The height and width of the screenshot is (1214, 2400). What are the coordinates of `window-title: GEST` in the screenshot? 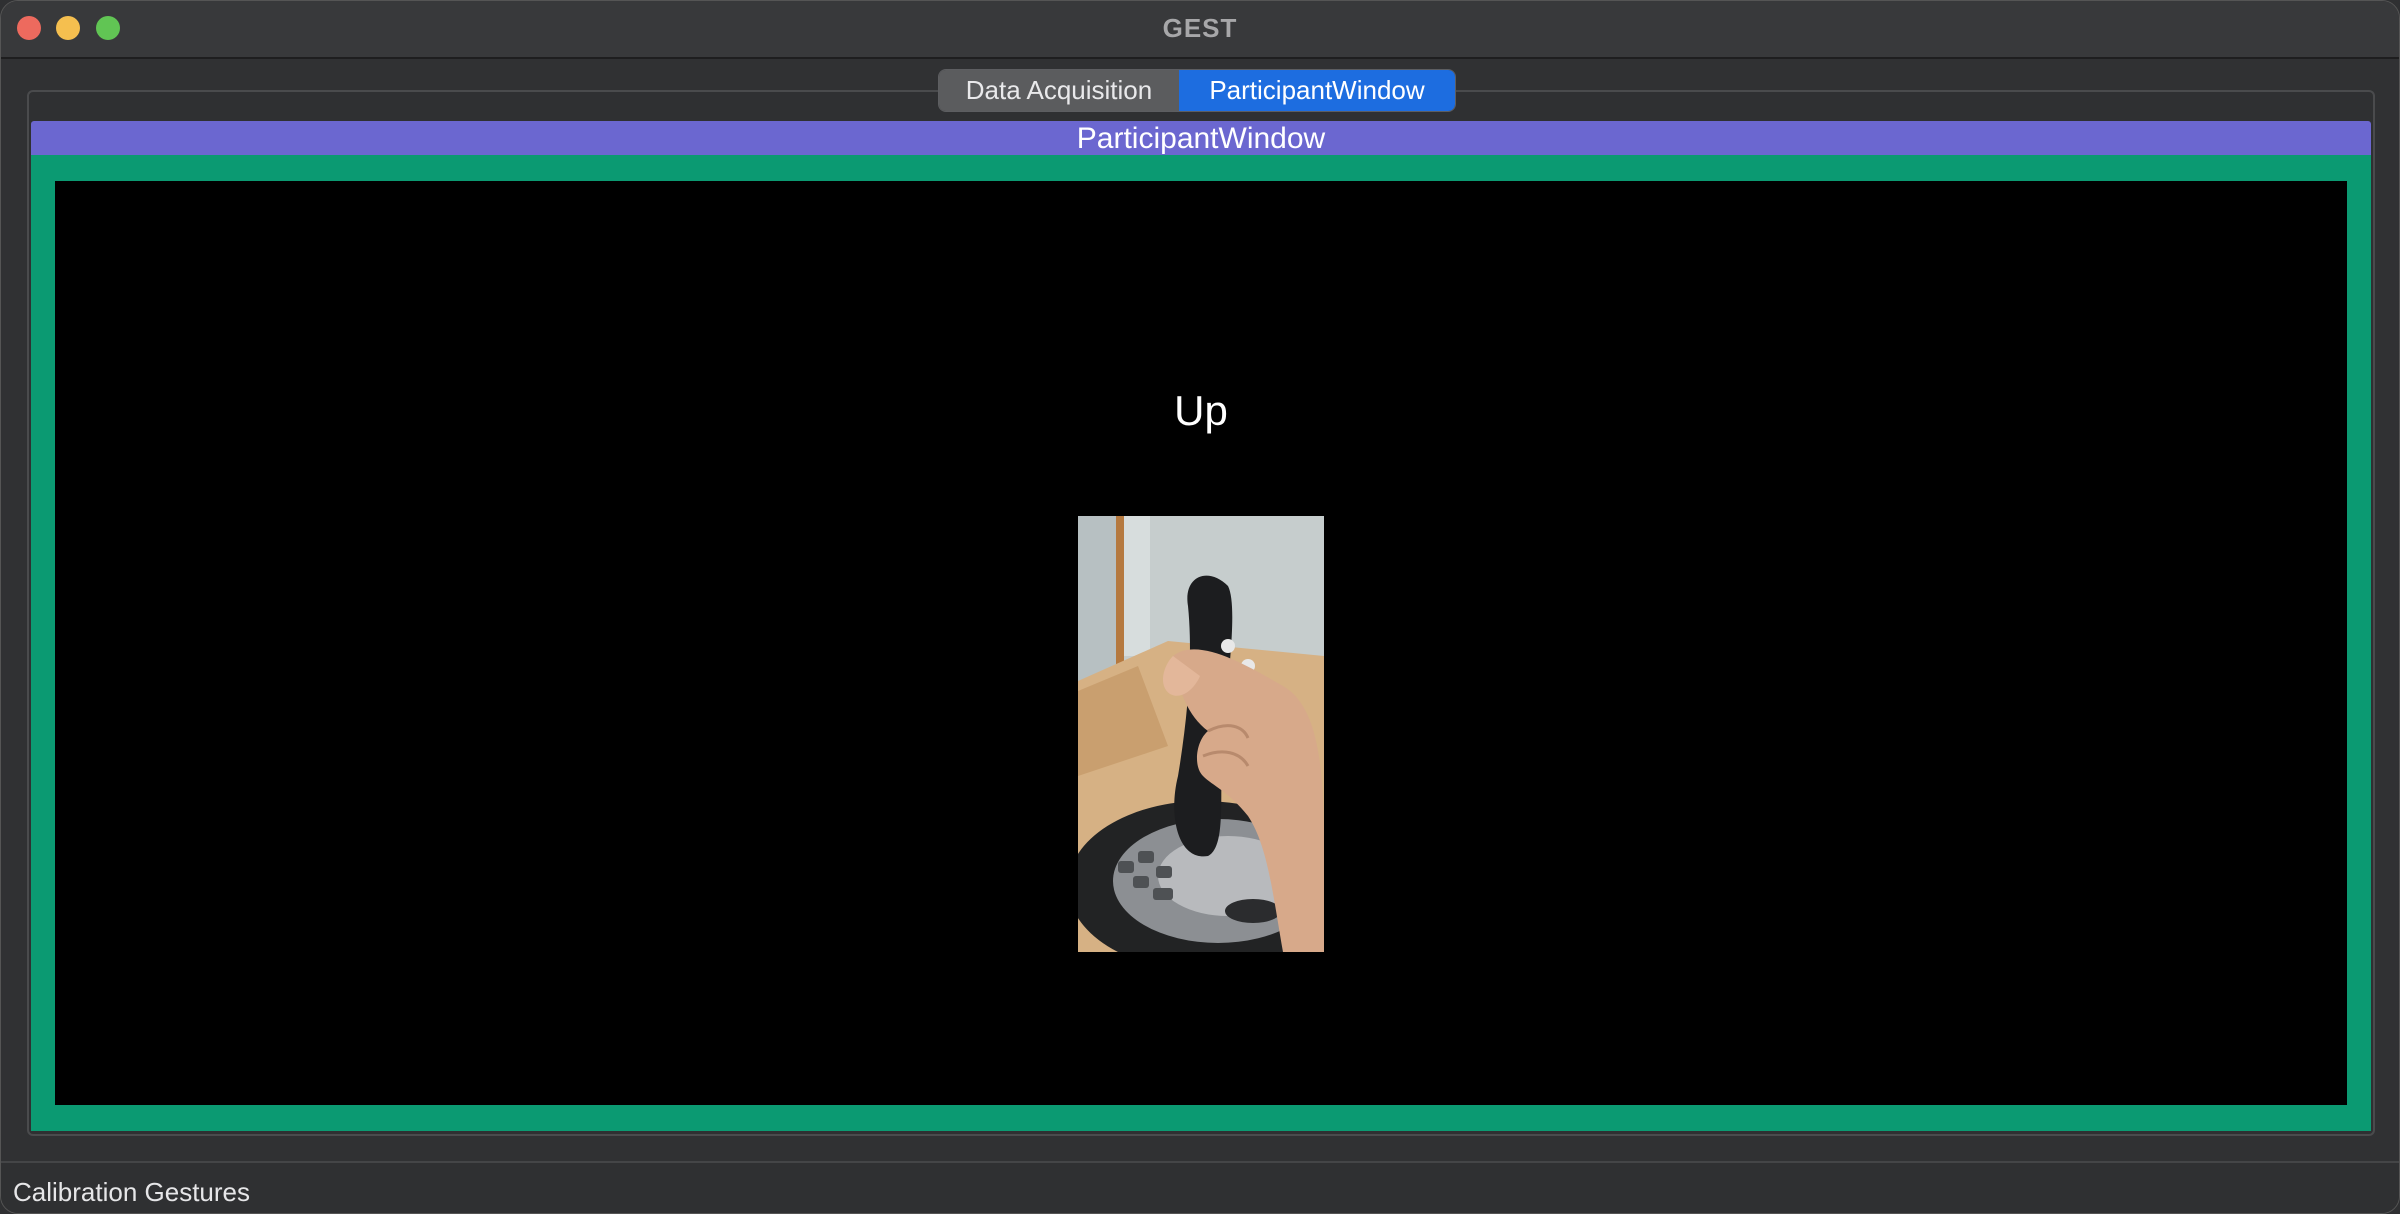 It's located at (1200, 28).